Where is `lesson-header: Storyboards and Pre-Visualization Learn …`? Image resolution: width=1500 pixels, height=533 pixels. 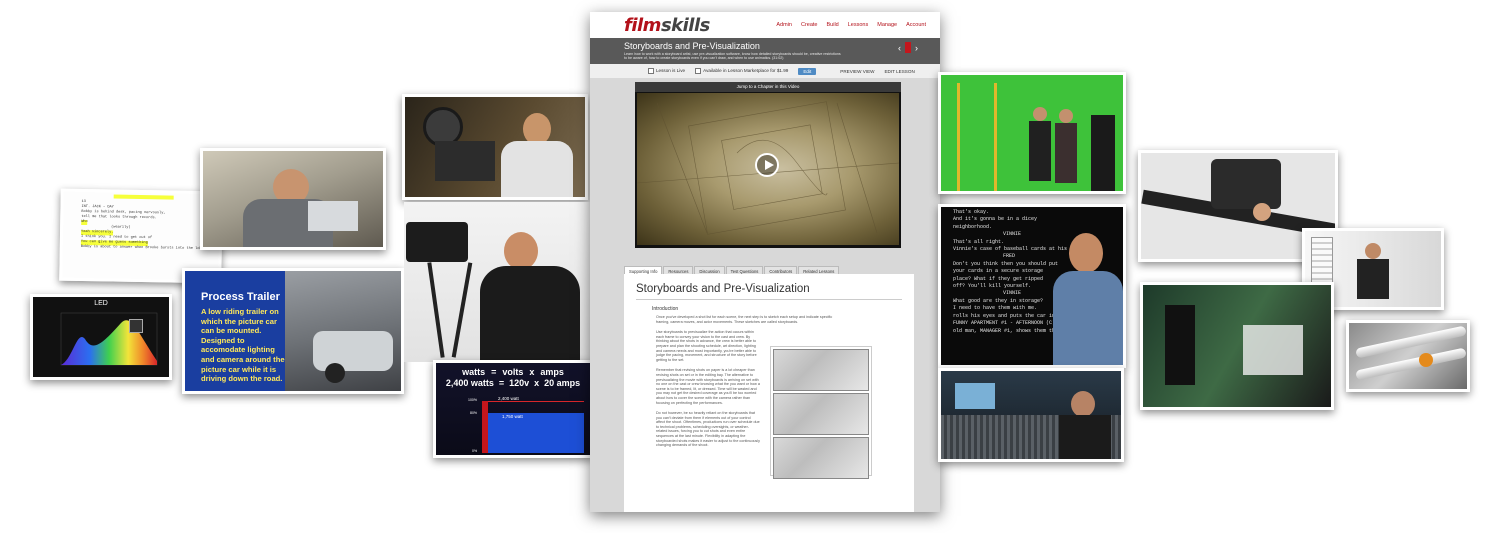 lesson-header: Storyboards and Pre-Visualization Learn … is located at coordinates (765, 51).